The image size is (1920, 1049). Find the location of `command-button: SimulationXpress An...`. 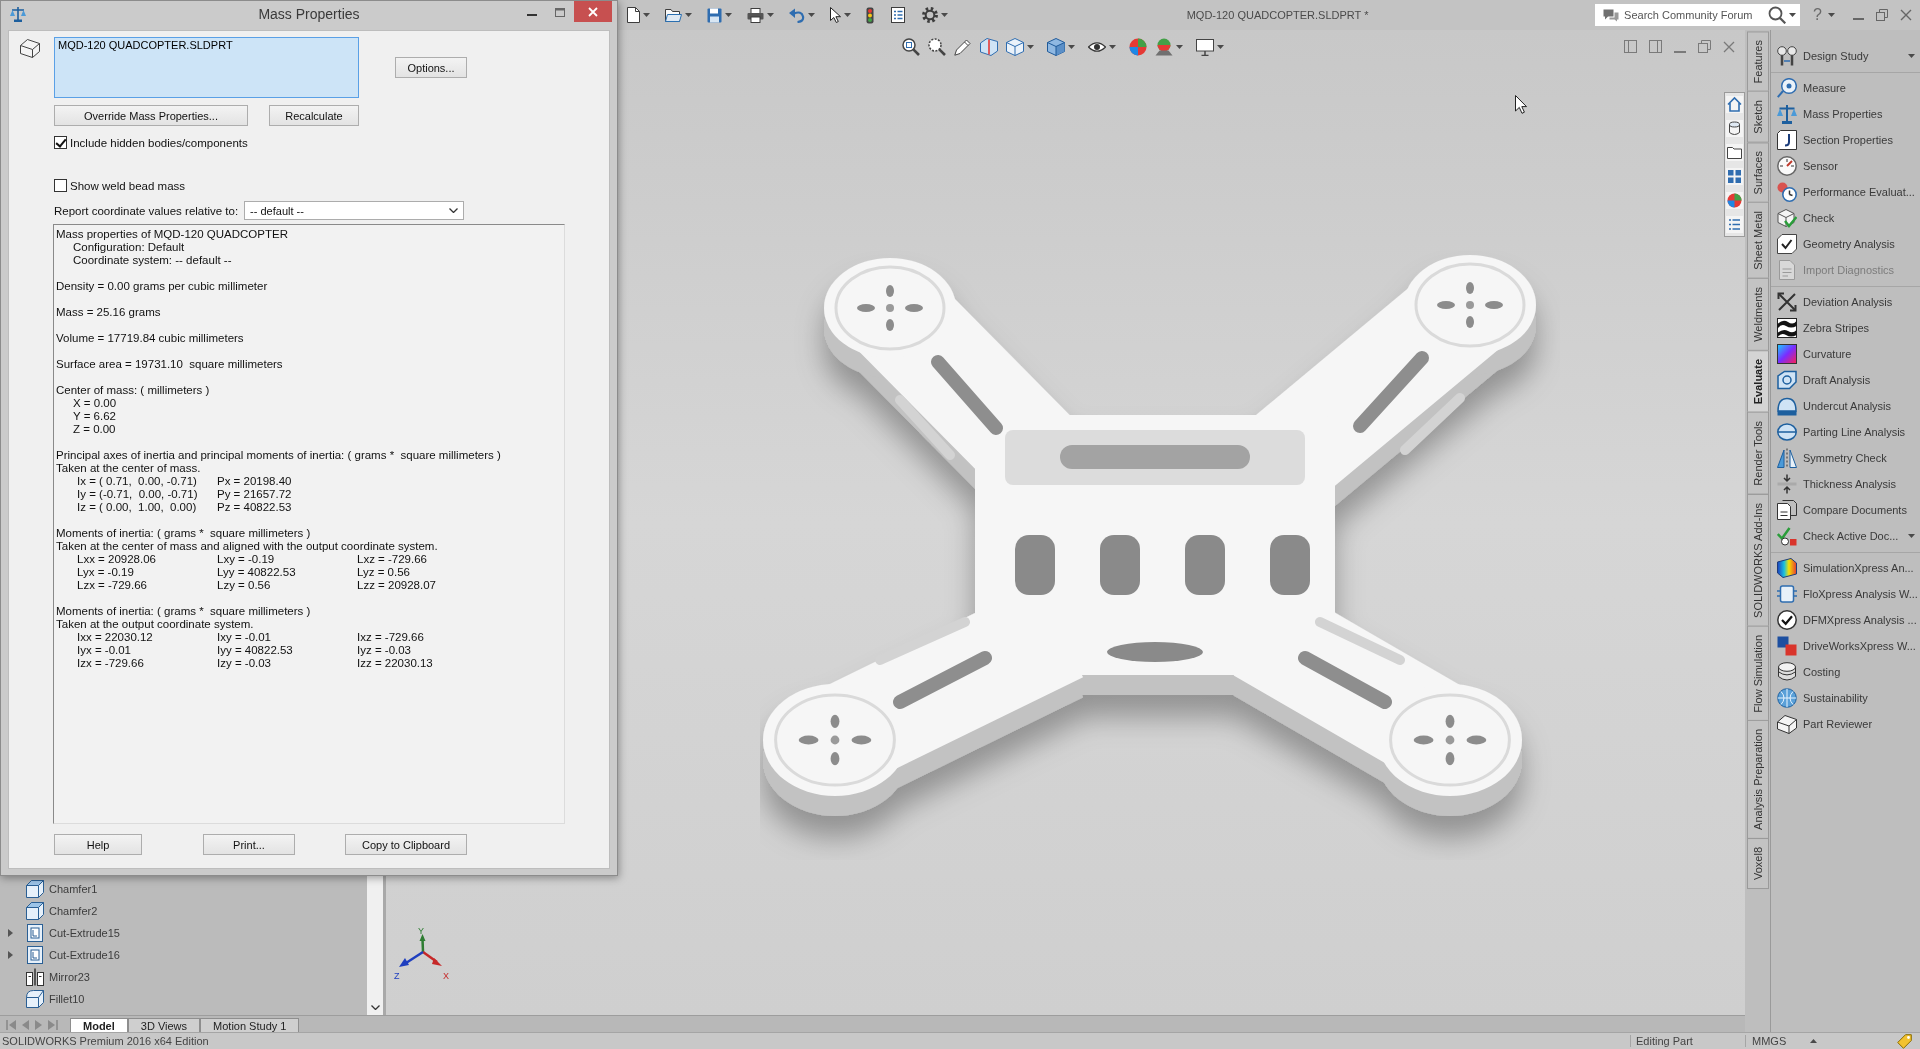

command-button: SimulationXpress An... is located at coordinates (1845, 568).